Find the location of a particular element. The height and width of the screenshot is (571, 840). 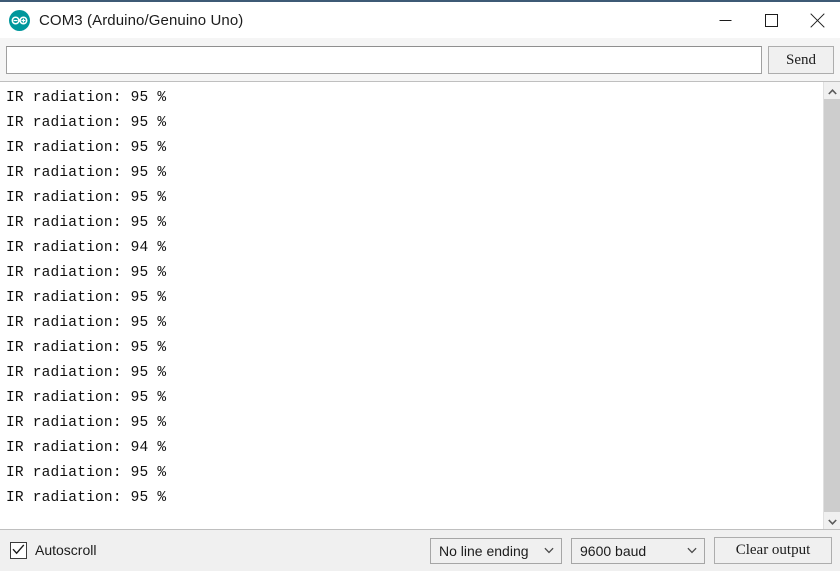

send-input is located at coordinates (384, 59).